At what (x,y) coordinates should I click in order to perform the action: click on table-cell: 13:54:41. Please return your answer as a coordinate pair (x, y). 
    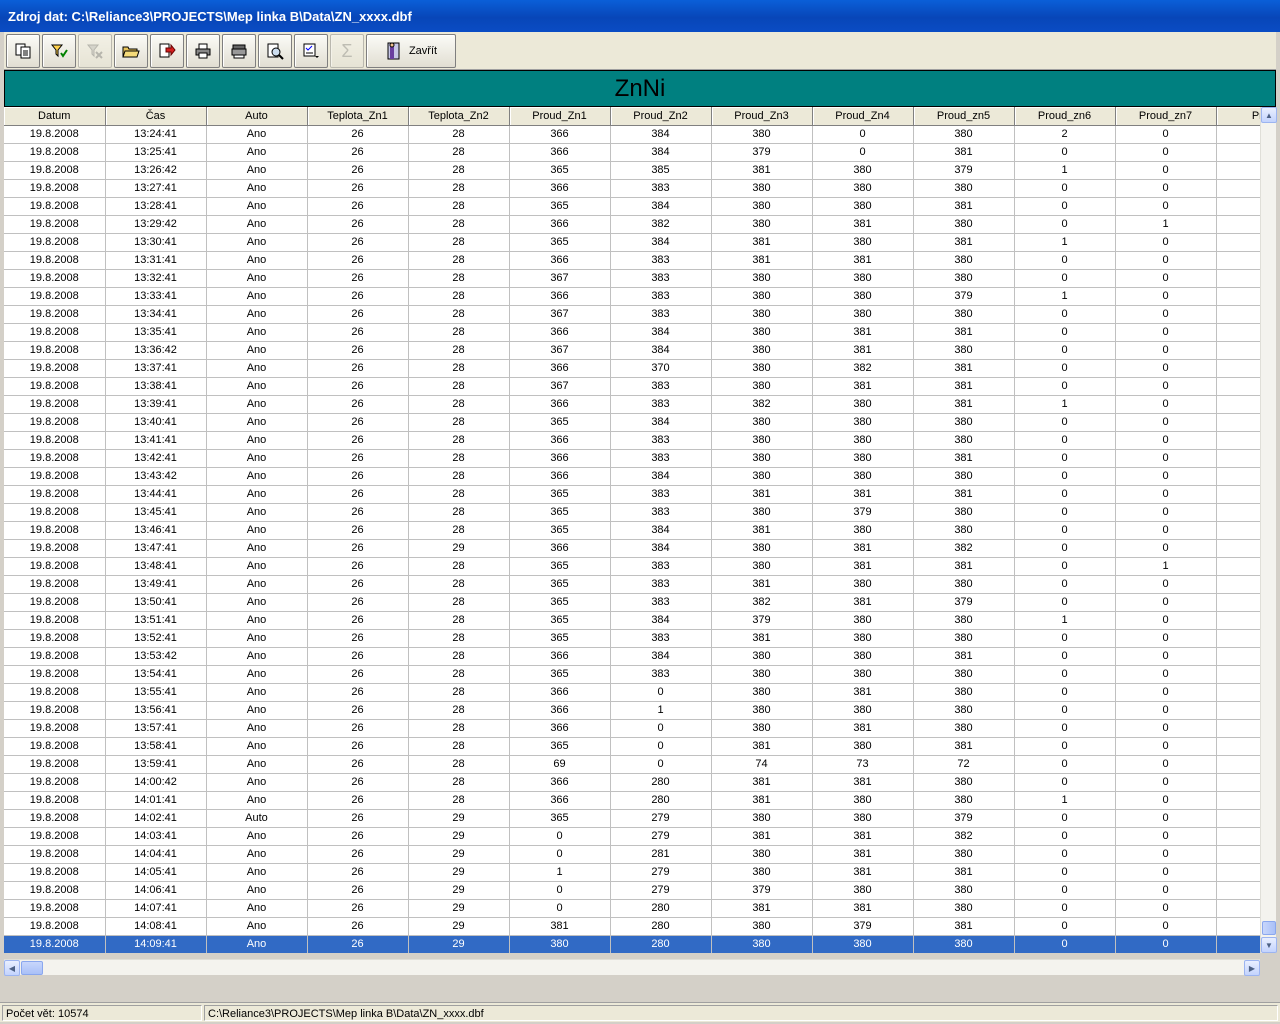
    Looking at the image, I should click on (156, 674).